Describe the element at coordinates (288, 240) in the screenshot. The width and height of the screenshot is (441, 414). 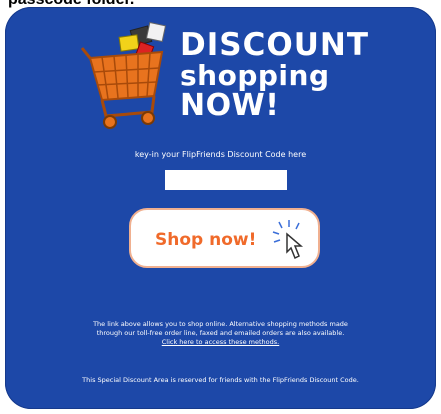
I see `hand-pointer-cursor-icon` at that location.